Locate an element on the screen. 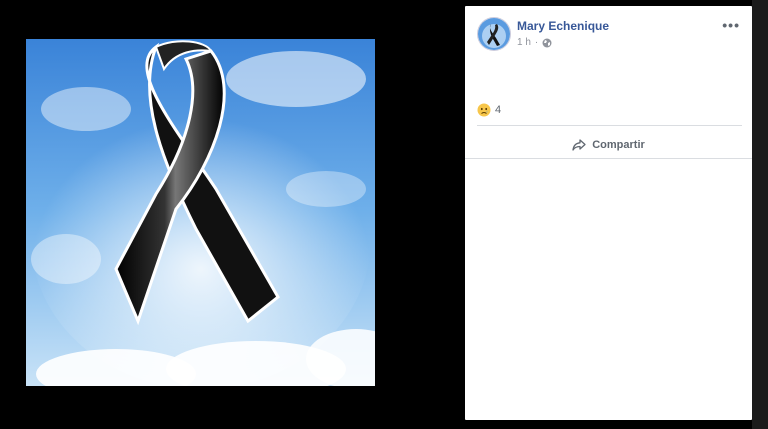  post-meta: 1 h · is located at coordinates (534, 42).